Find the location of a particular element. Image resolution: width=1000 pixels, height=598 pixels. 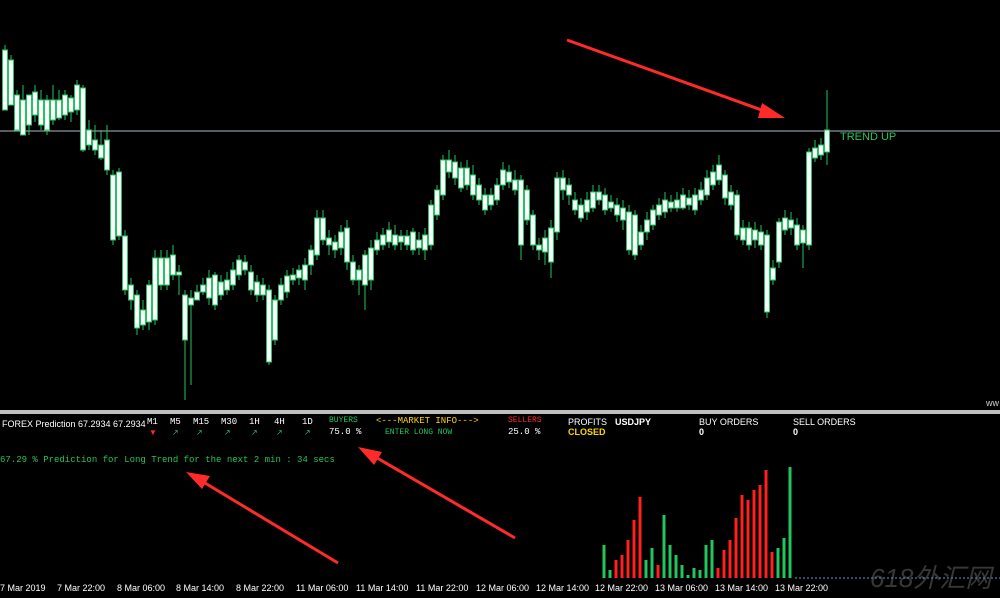

watermark-logo: 618外汇网 is located at coordinates (931, 578).